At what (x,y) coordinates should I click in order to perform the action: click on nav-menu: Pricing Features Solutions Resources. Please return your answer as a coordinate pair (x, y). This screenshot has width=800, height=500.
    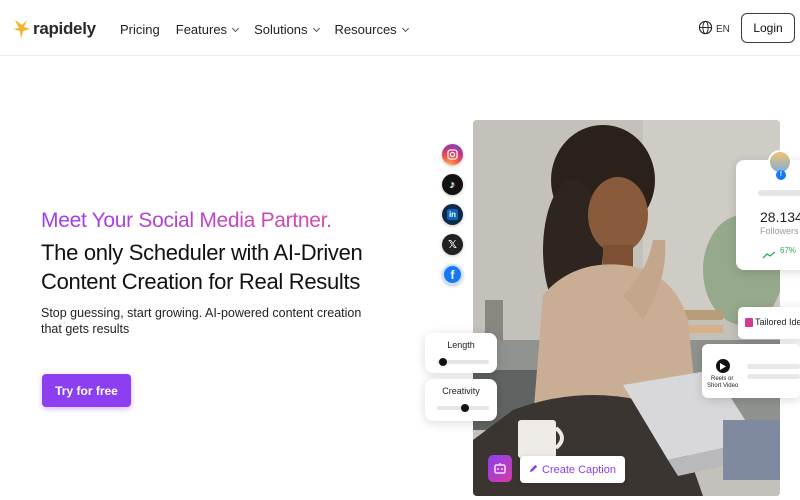
    Looking at the image, I should click on (272, 29).